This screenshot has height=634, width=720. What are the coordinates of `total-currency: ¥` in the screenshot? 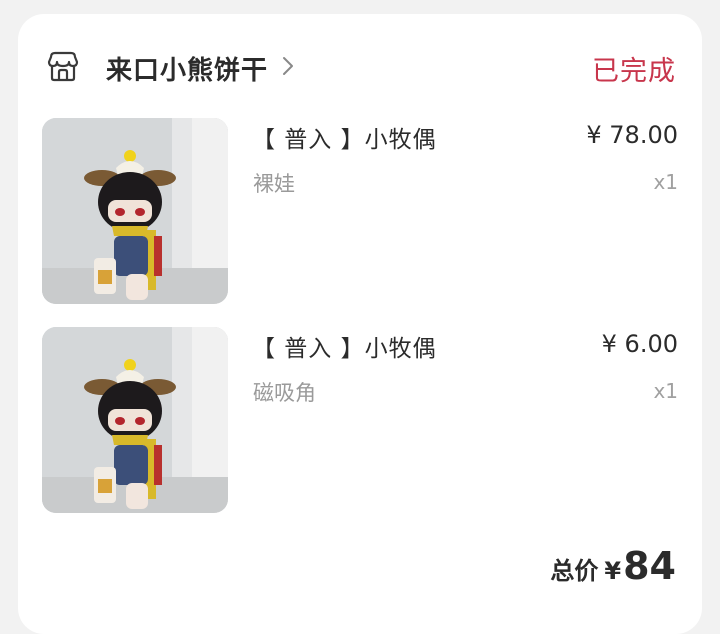 It's located at (613, 571).